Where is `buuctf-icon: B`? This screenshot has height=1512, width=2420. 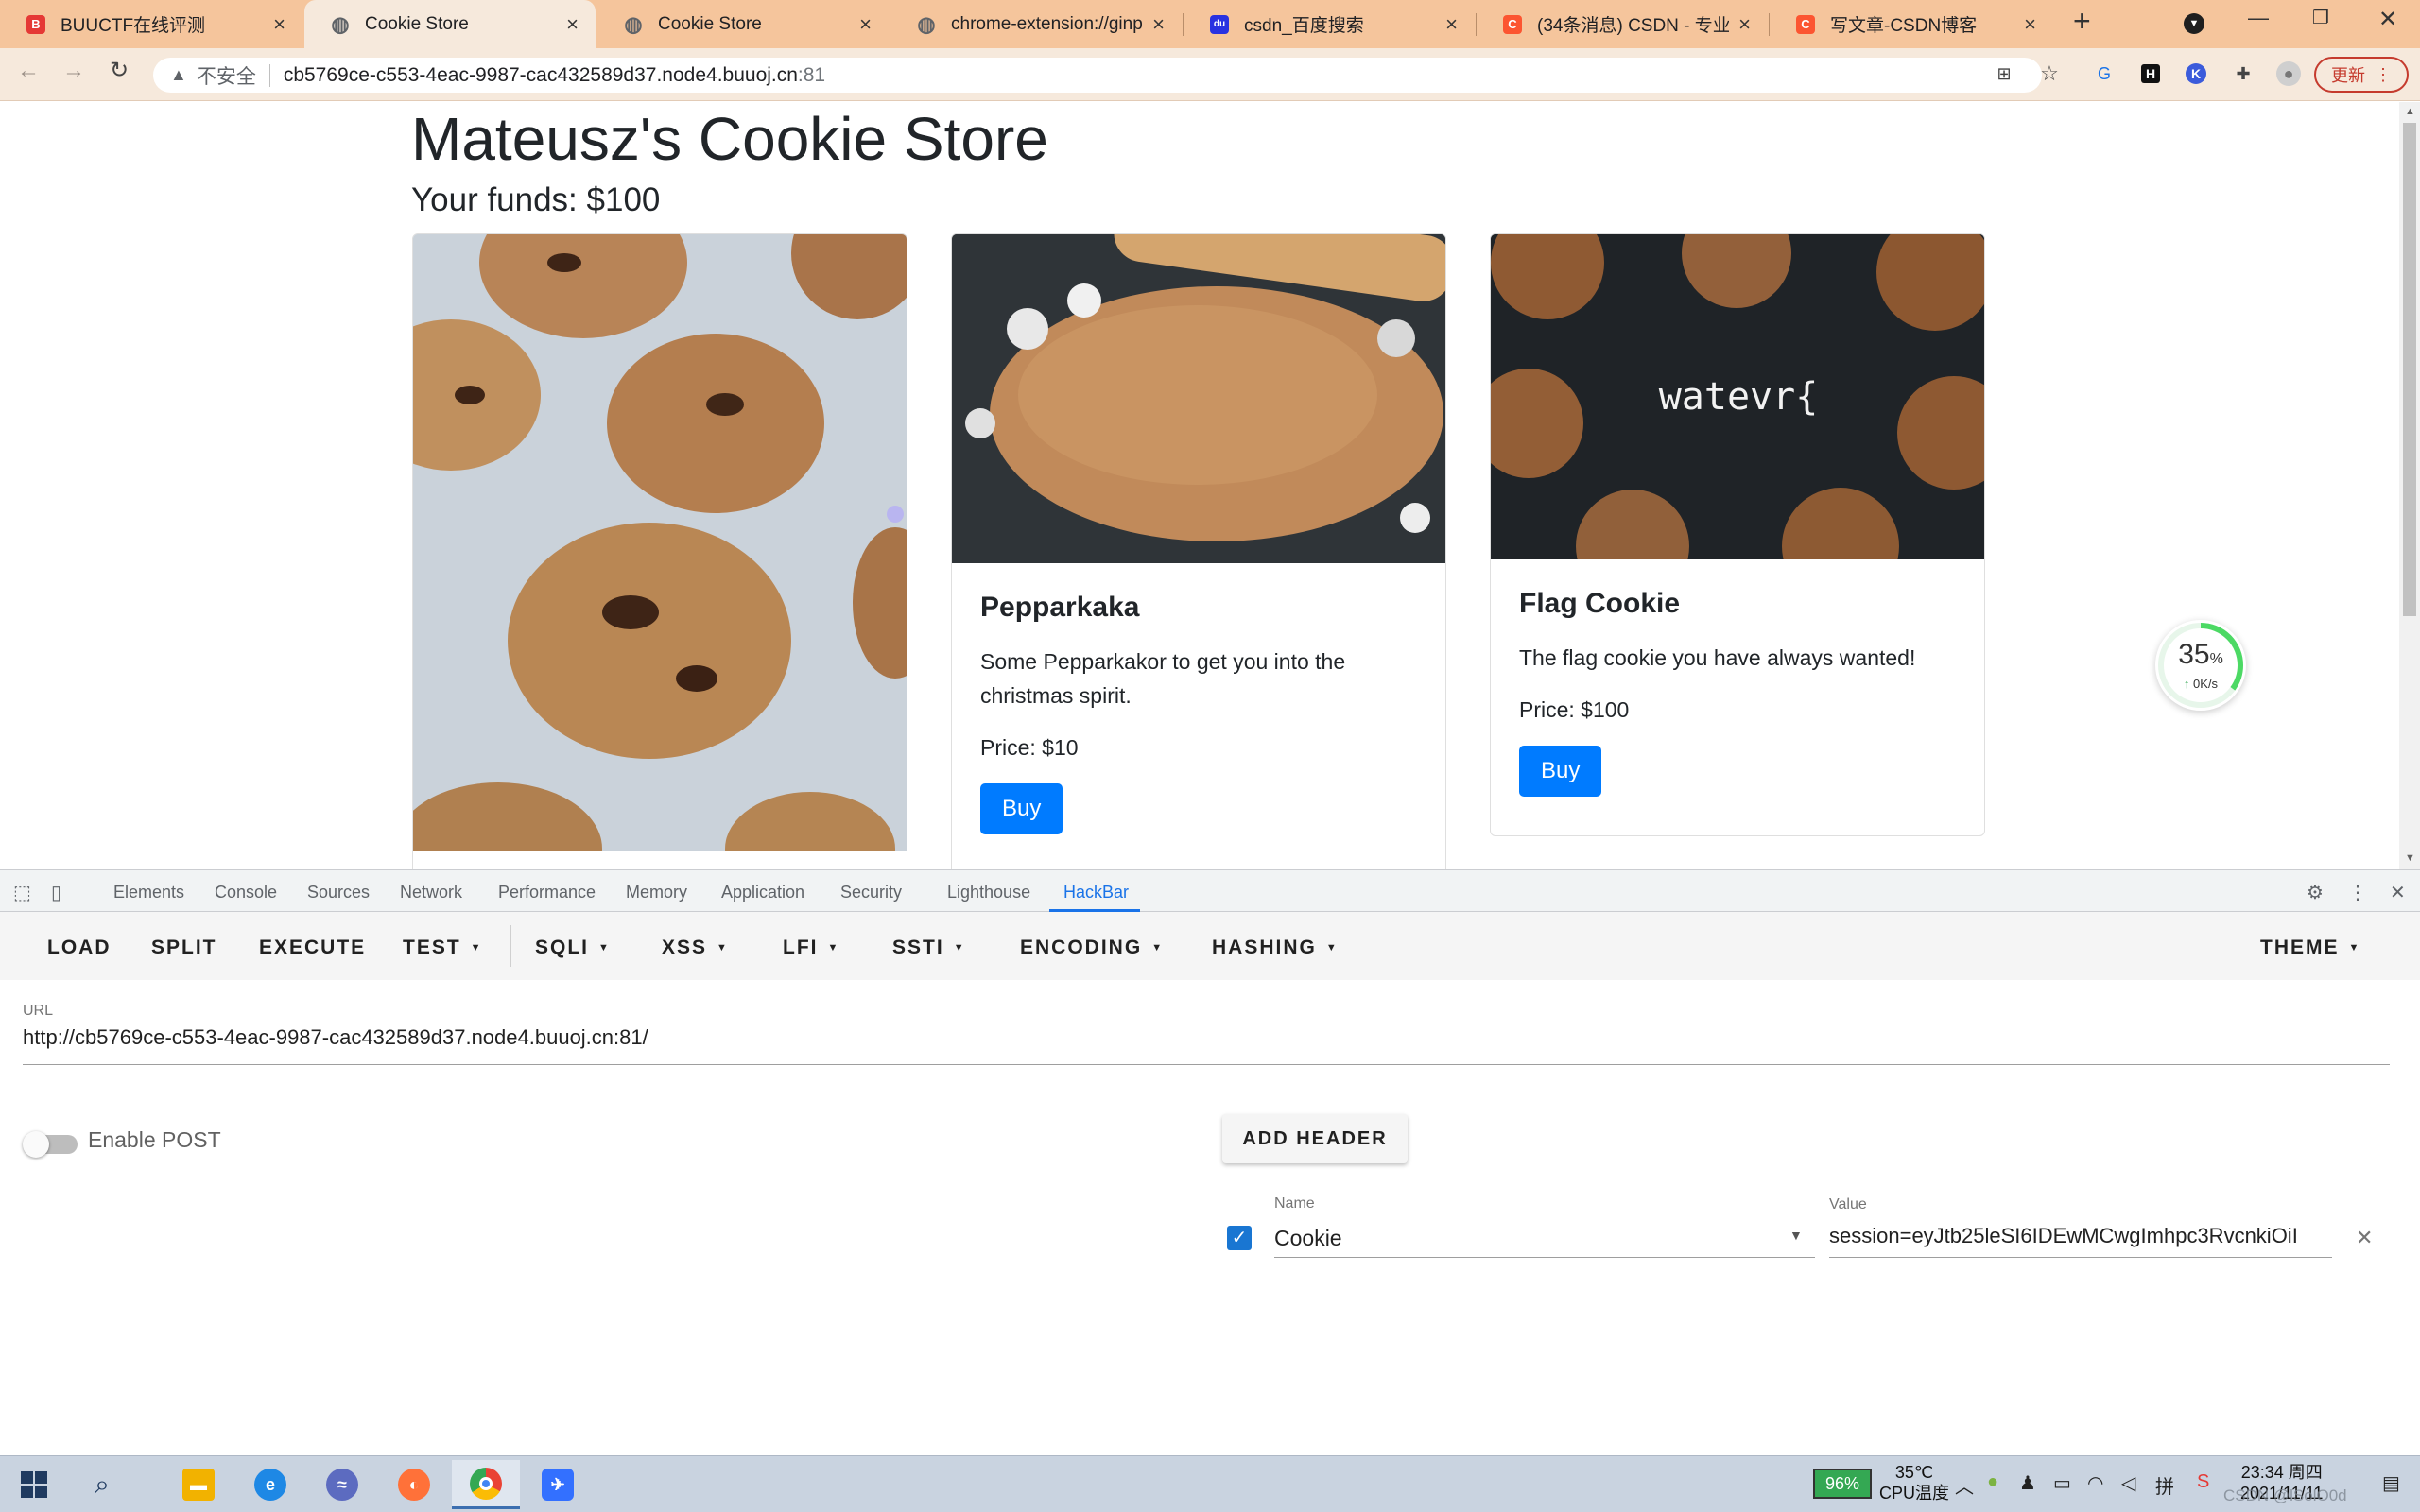 buuctf-icon: B is located at coordinates (35, 24).